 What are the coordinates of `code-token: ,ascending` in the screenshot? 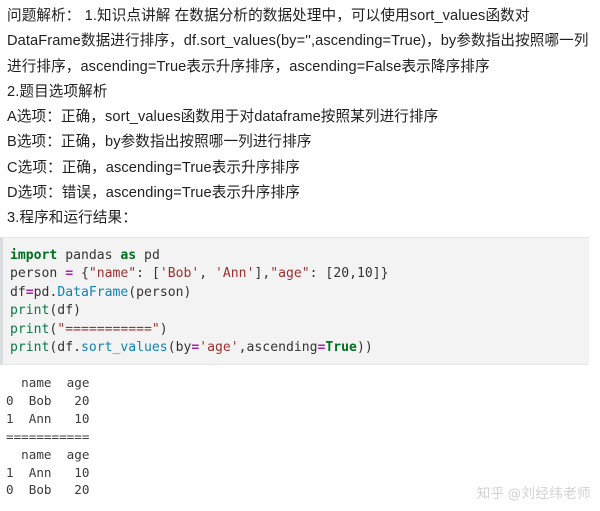 It's located at (278, 348).